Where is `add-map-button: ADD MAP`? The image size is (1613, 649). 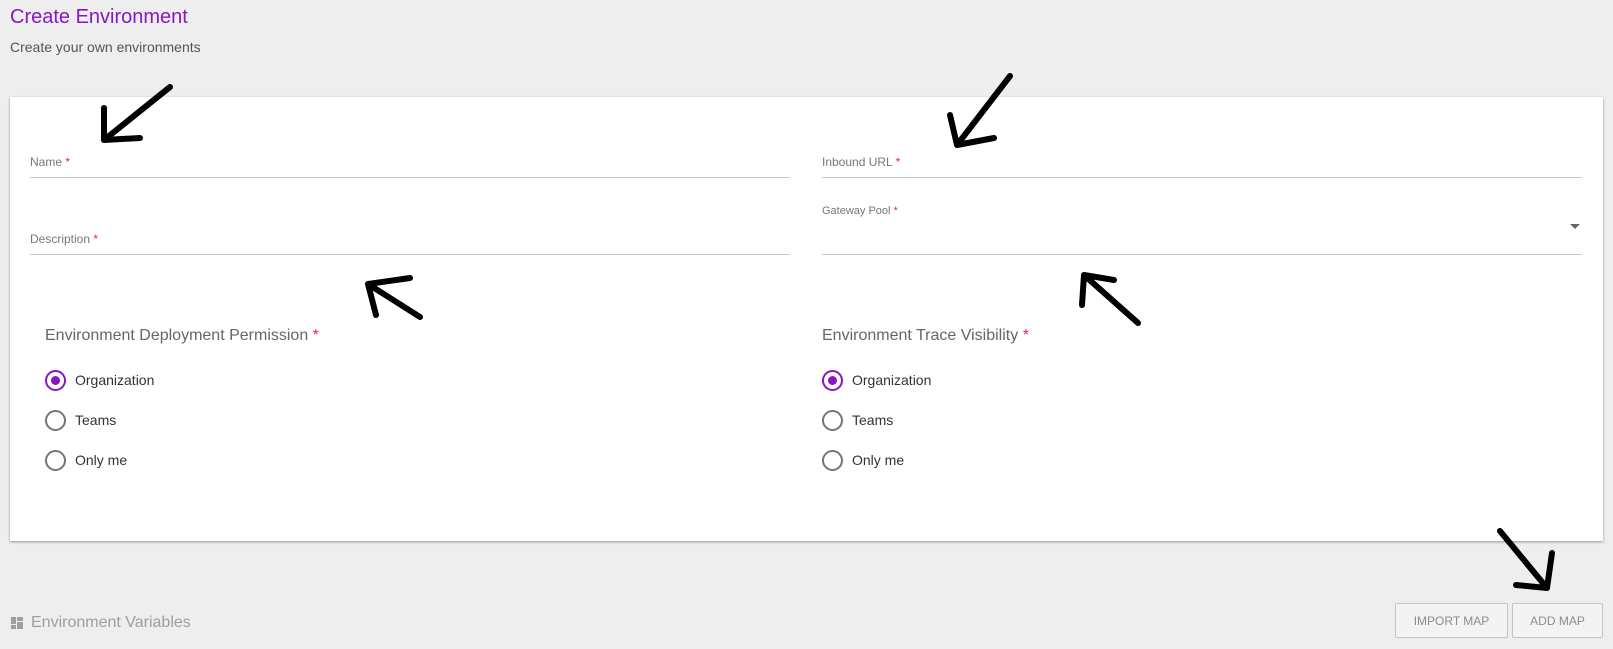
add-map-button: ADD MAP is located at coordinates (1557, 620).